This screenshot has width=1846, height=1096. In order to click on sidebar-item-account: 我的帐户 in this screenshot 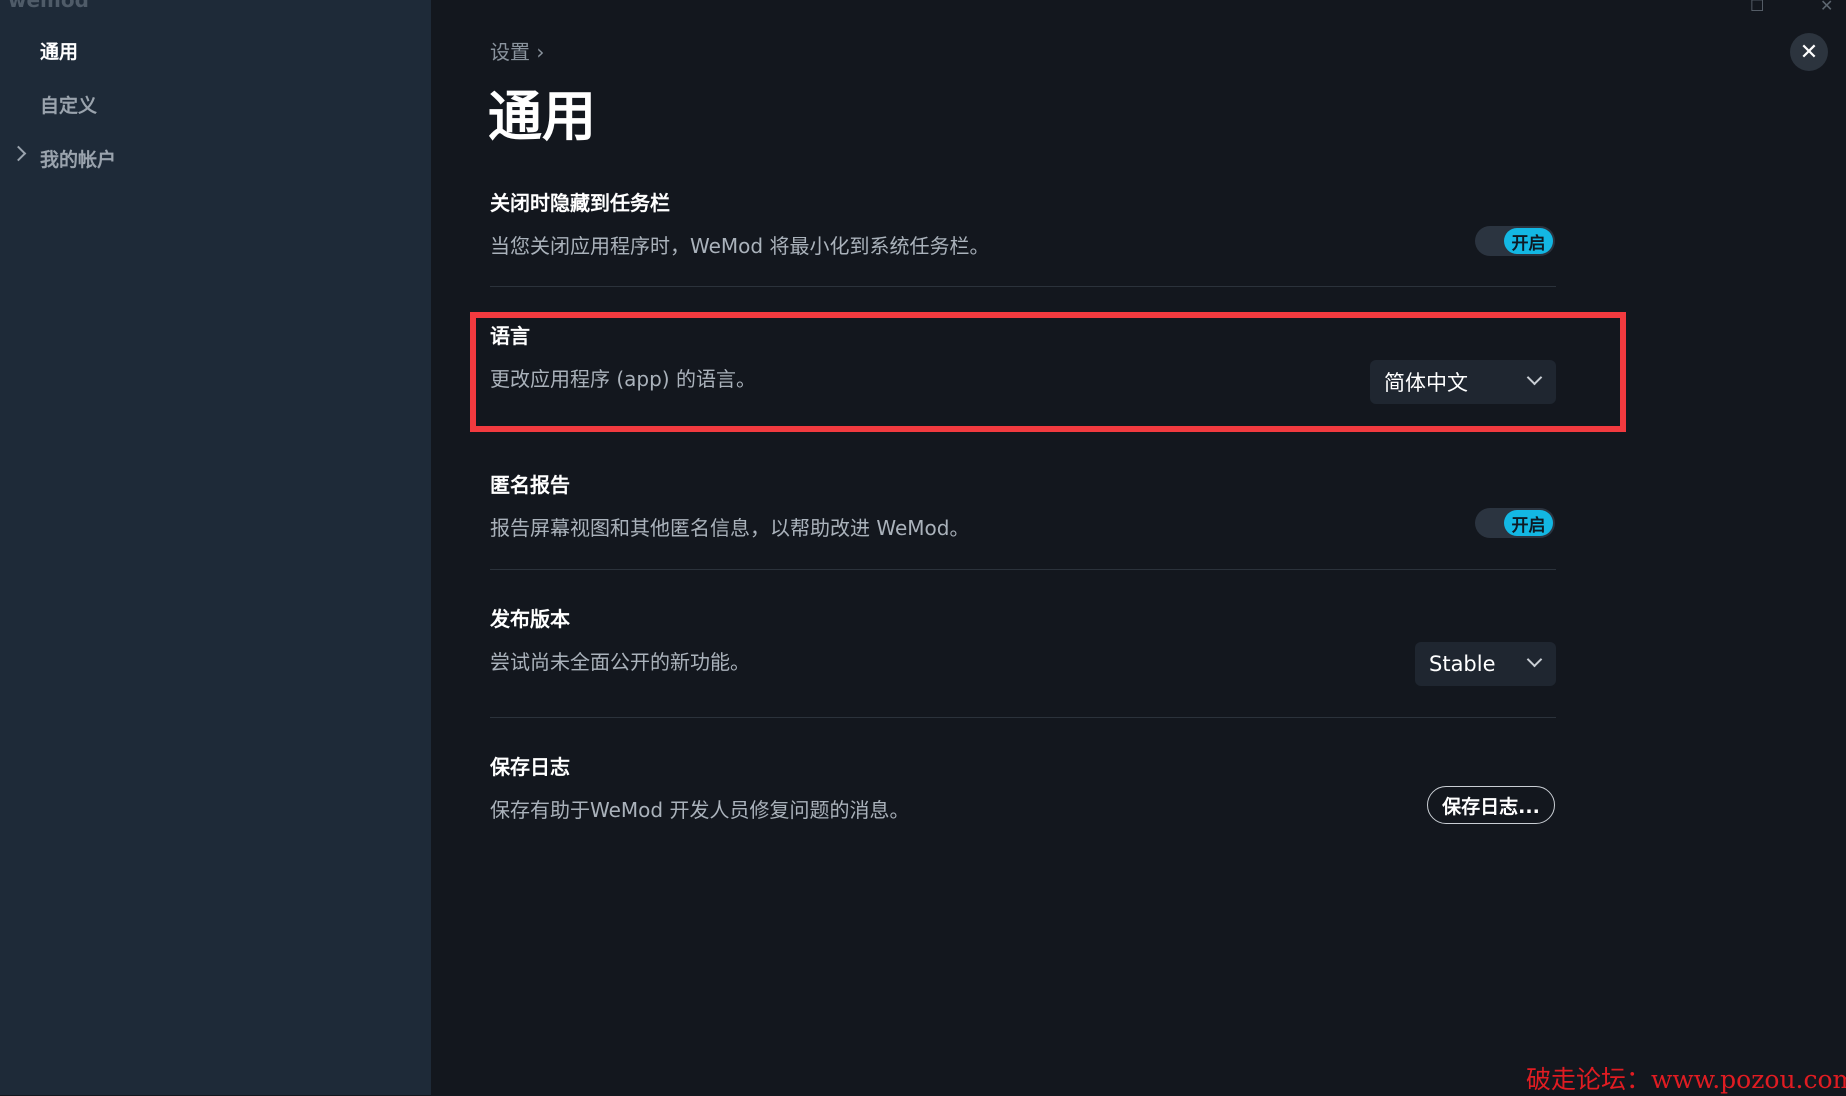, I will do `click(78, 158)`.